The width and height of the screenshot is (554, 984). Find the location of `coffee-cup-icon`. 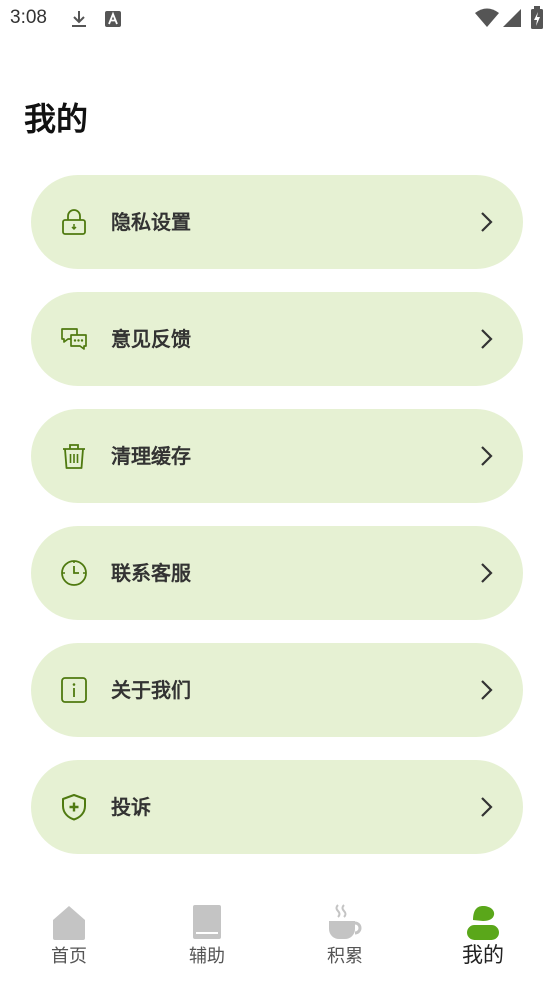

coffee-cup-icon is located at coordinates (345, 921).